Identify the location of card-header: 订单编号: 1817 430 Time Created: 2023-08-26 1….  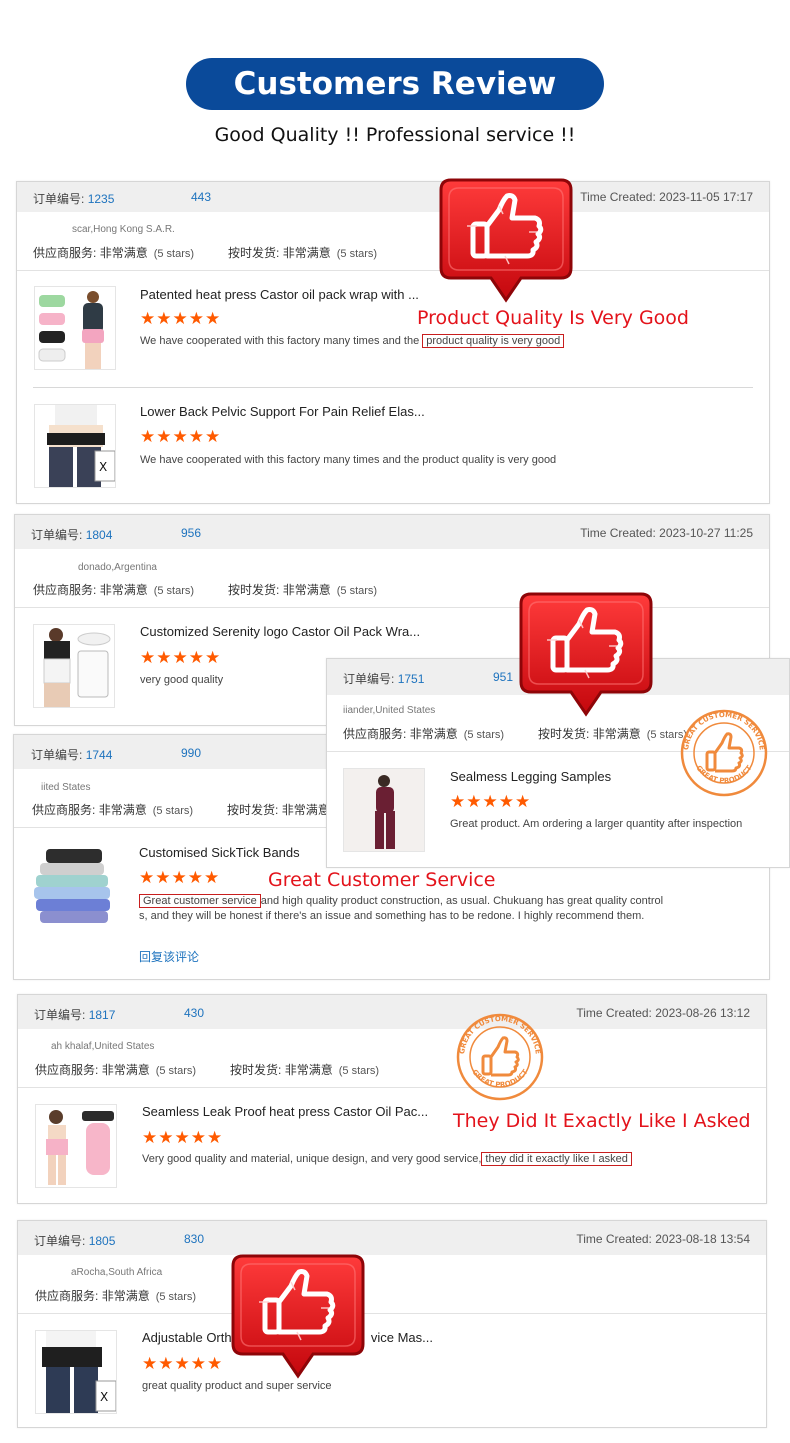
(392, 1012).